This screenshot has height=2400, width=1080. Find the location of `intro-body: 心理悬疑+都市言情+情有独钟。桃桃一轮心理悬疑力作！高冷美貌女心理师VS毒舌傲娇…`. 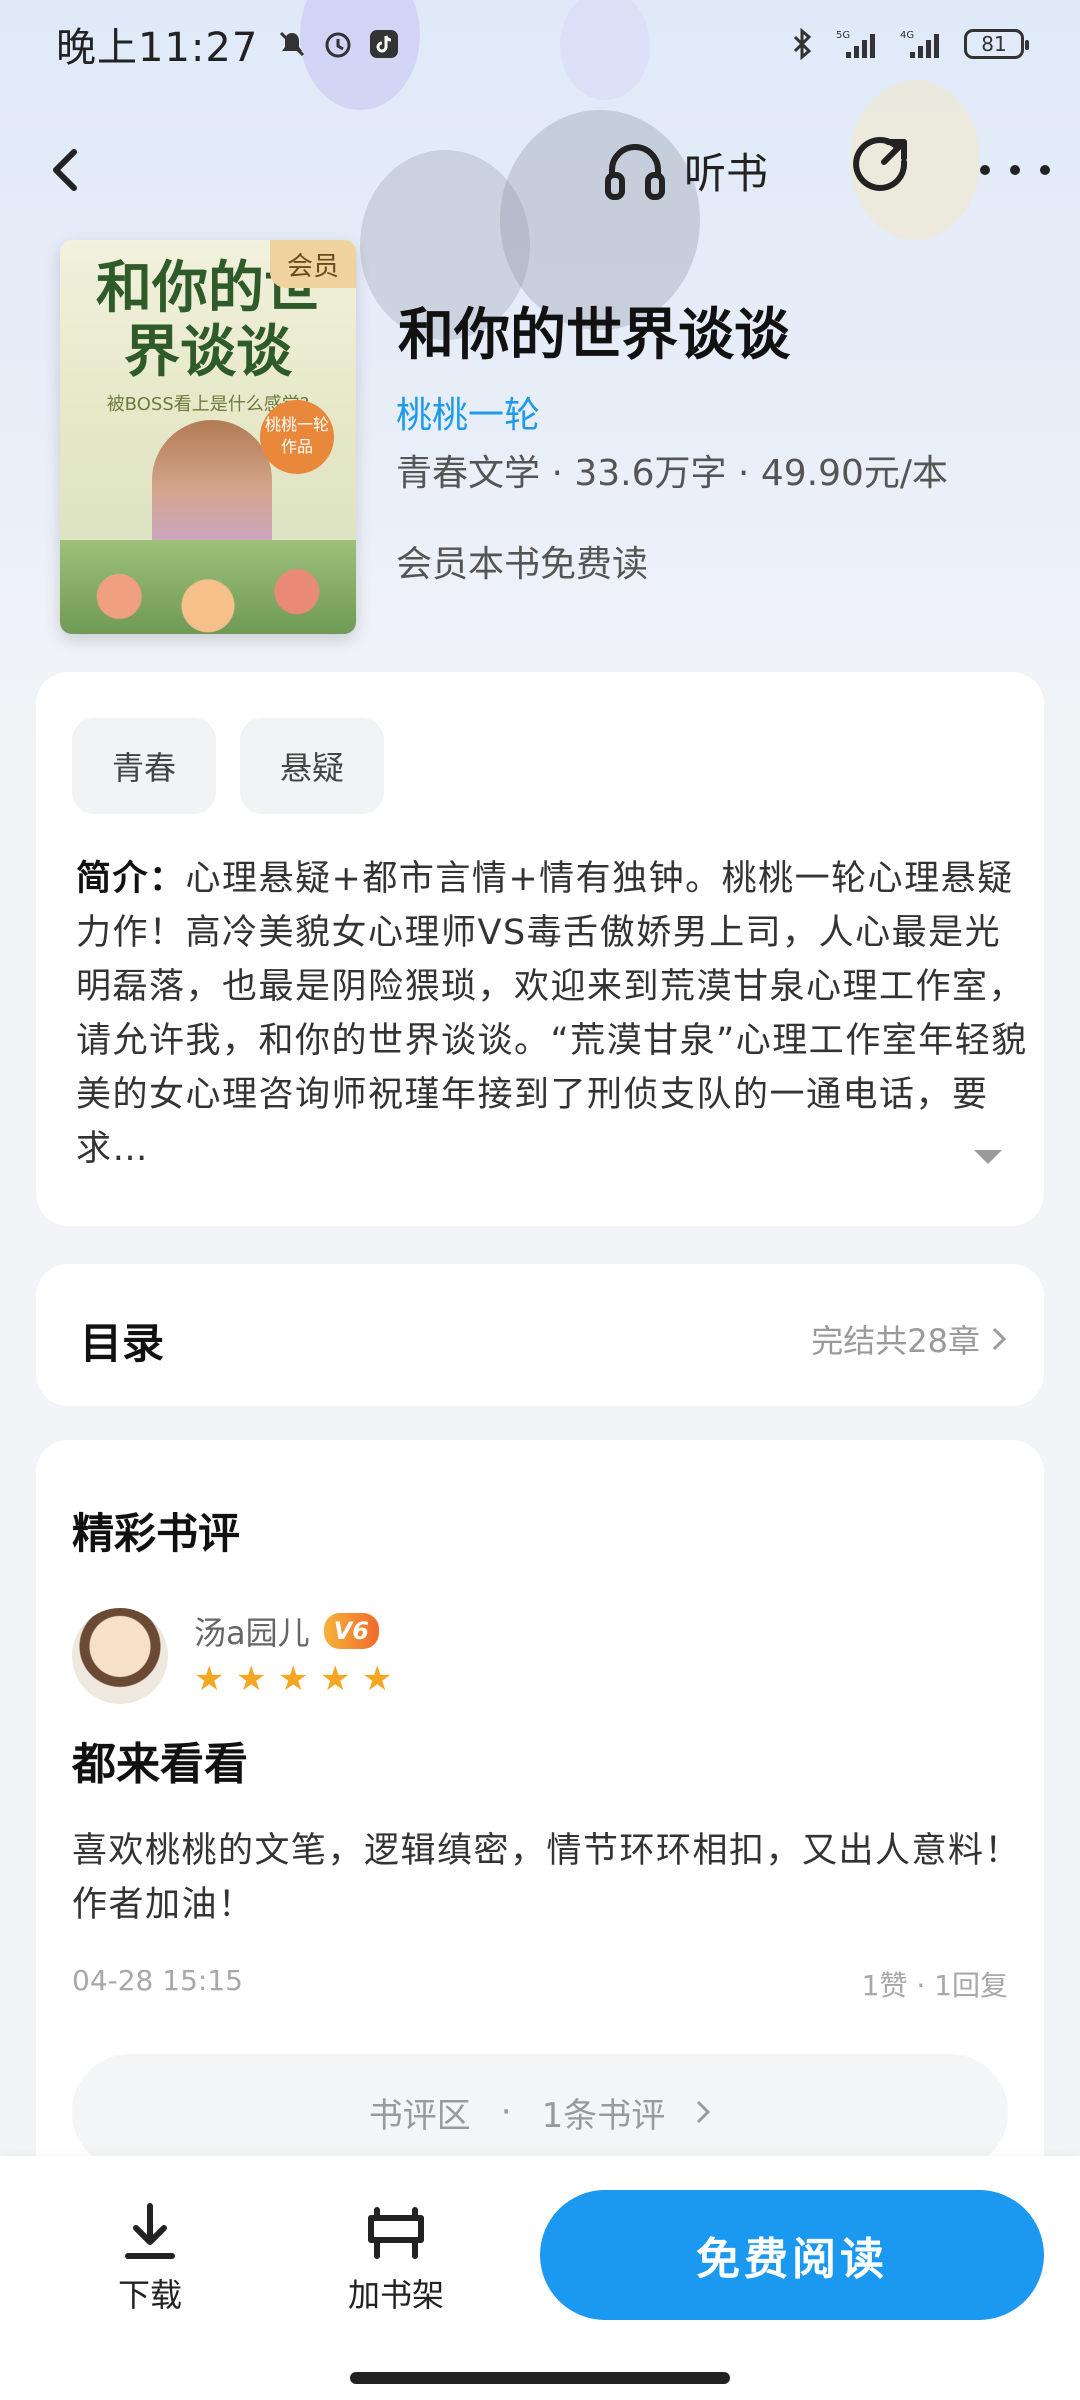

intro-body: 心理悬疑+都市言情+情有独钟。桃桃一轮心理悬疑力作！高冷美貌女心理师VS毒舌傲娇… is located at coordinates (552, 1014).